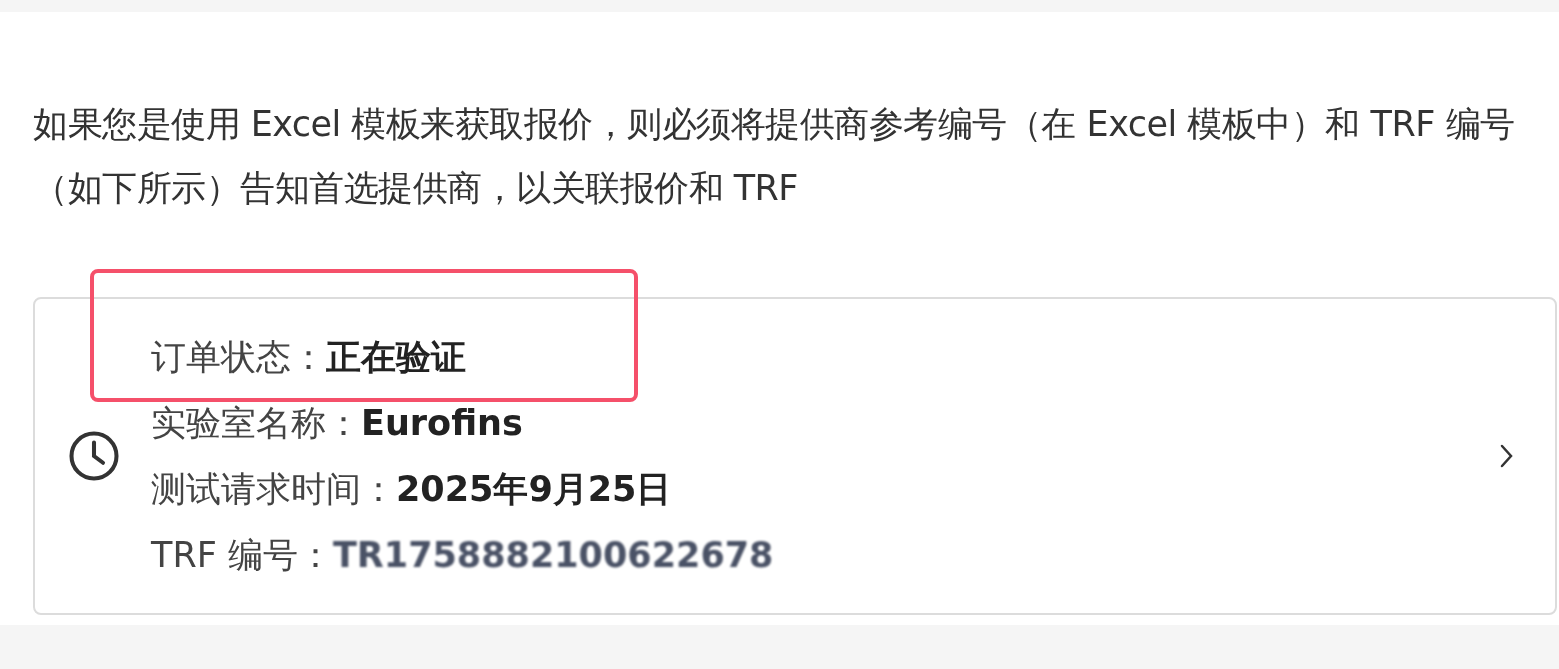 Image resolution: width=1559 pixels, height=669 pixels. What do you see at coordinates (553, 555) in the screenshot?
I see `field-value: TR1758882100622678` at bounding box center [553, 555].